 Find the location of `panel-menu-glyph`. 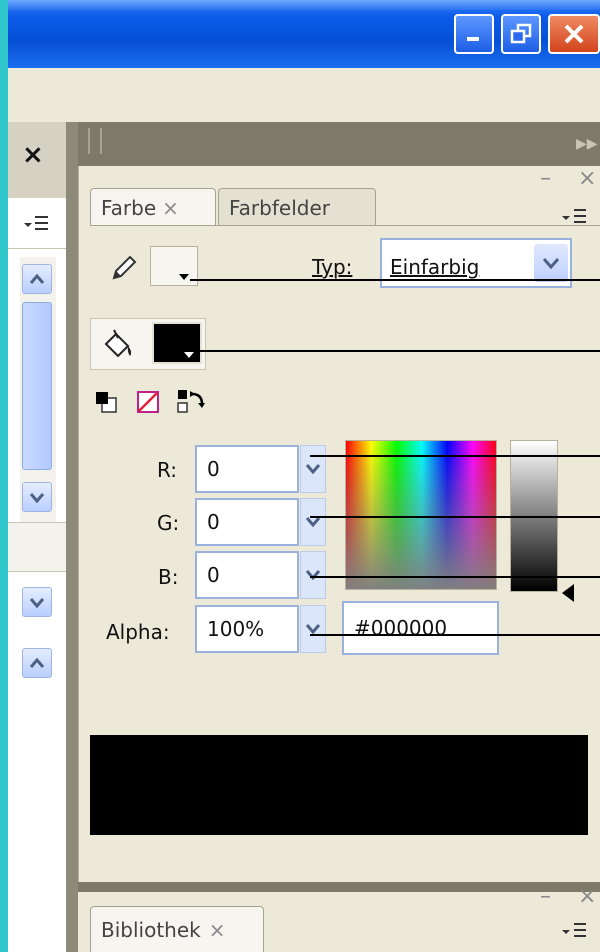

panel-menu-glyph is located at coordinates (36, 223).